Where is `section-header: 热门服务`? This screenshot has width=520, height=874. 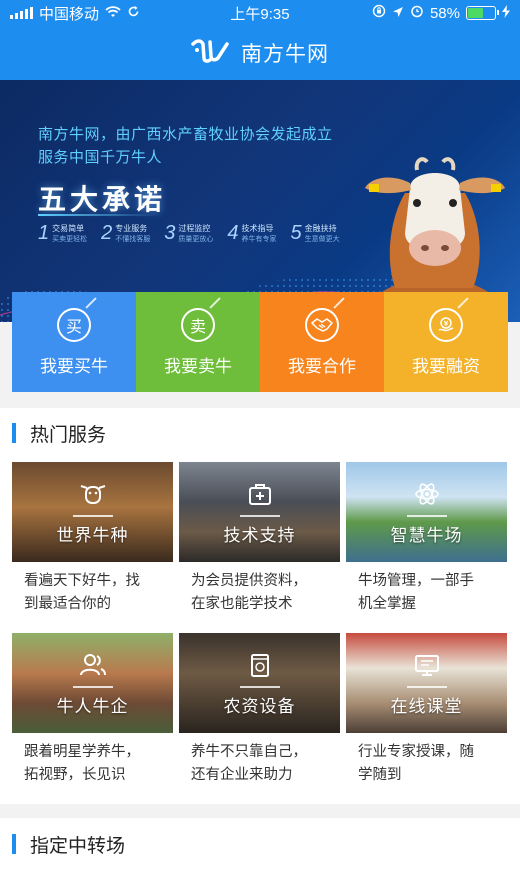
section-header: 热门服务 is located at coordinates (260, 433).